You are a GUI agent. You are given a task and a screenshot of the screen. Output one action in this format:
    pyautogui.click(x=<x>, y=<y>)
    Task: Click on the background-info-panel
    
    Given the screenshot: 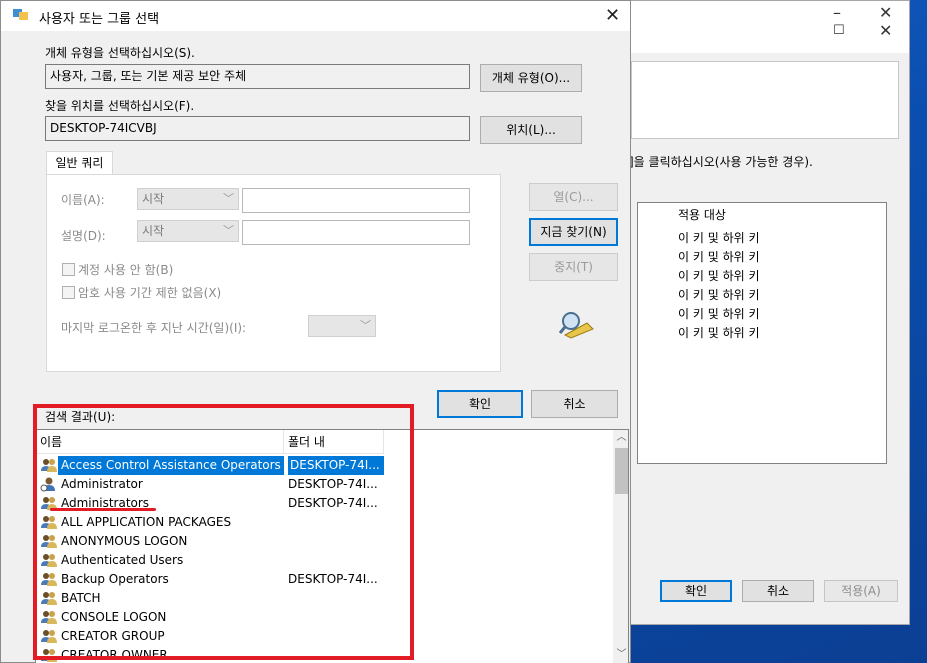 What is the action you would take?
    pyautogui.click(x=765, y=100)
    